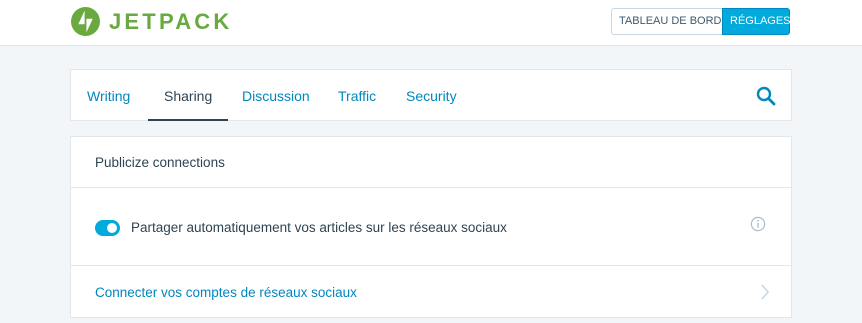  Describe the element at coordinates (766, 96) in the screenshot. I see `search-icon` at that location.